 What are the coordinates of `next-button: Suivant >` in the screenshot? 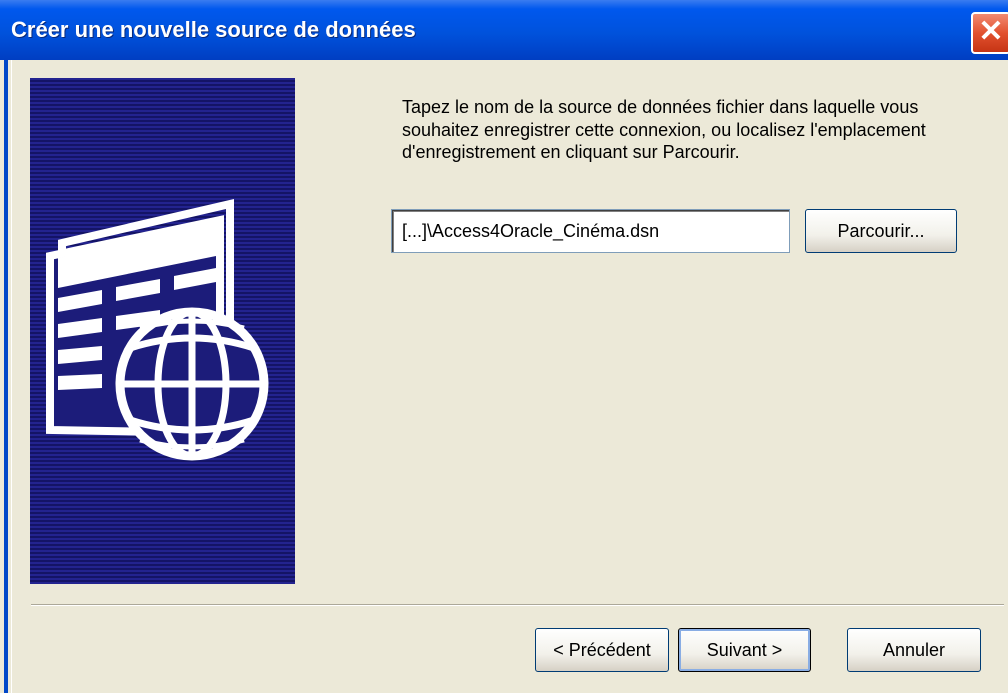 It's located at (744, 650).